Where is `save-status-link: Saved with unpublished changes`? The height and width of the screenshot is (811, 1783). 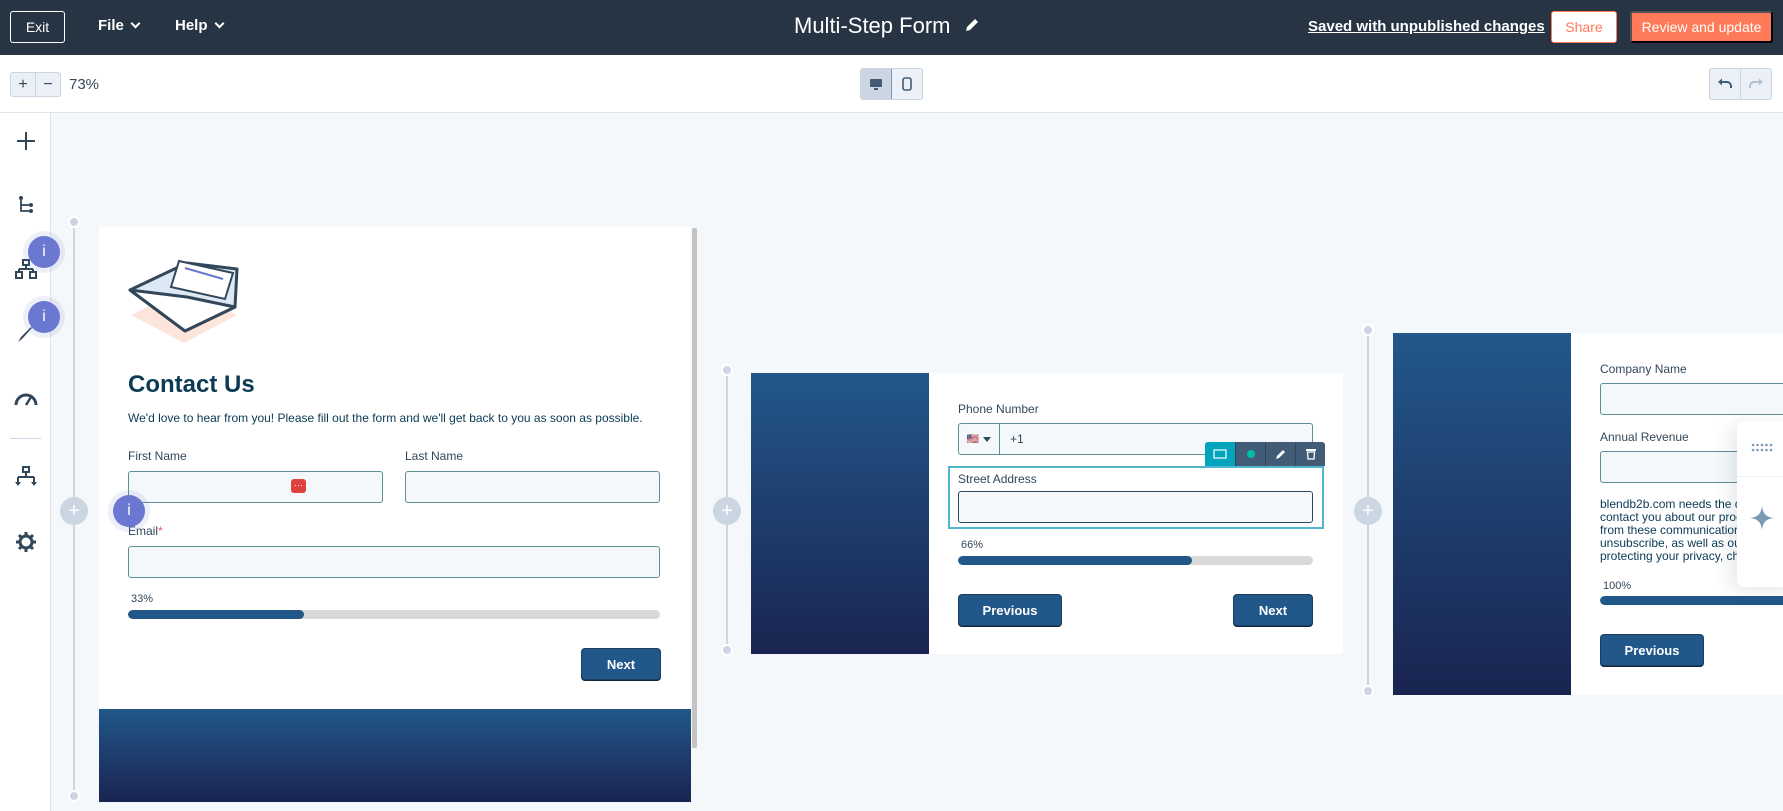 save-status-link: Saved with unpublished changes is located at coordinates (1426, 26).